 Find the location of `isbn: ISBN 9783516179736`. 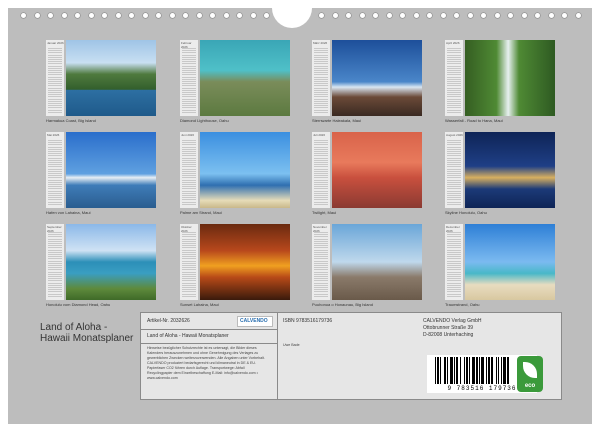

isbn: ISBN 9783516179736 is located at coordinates (308, 321).